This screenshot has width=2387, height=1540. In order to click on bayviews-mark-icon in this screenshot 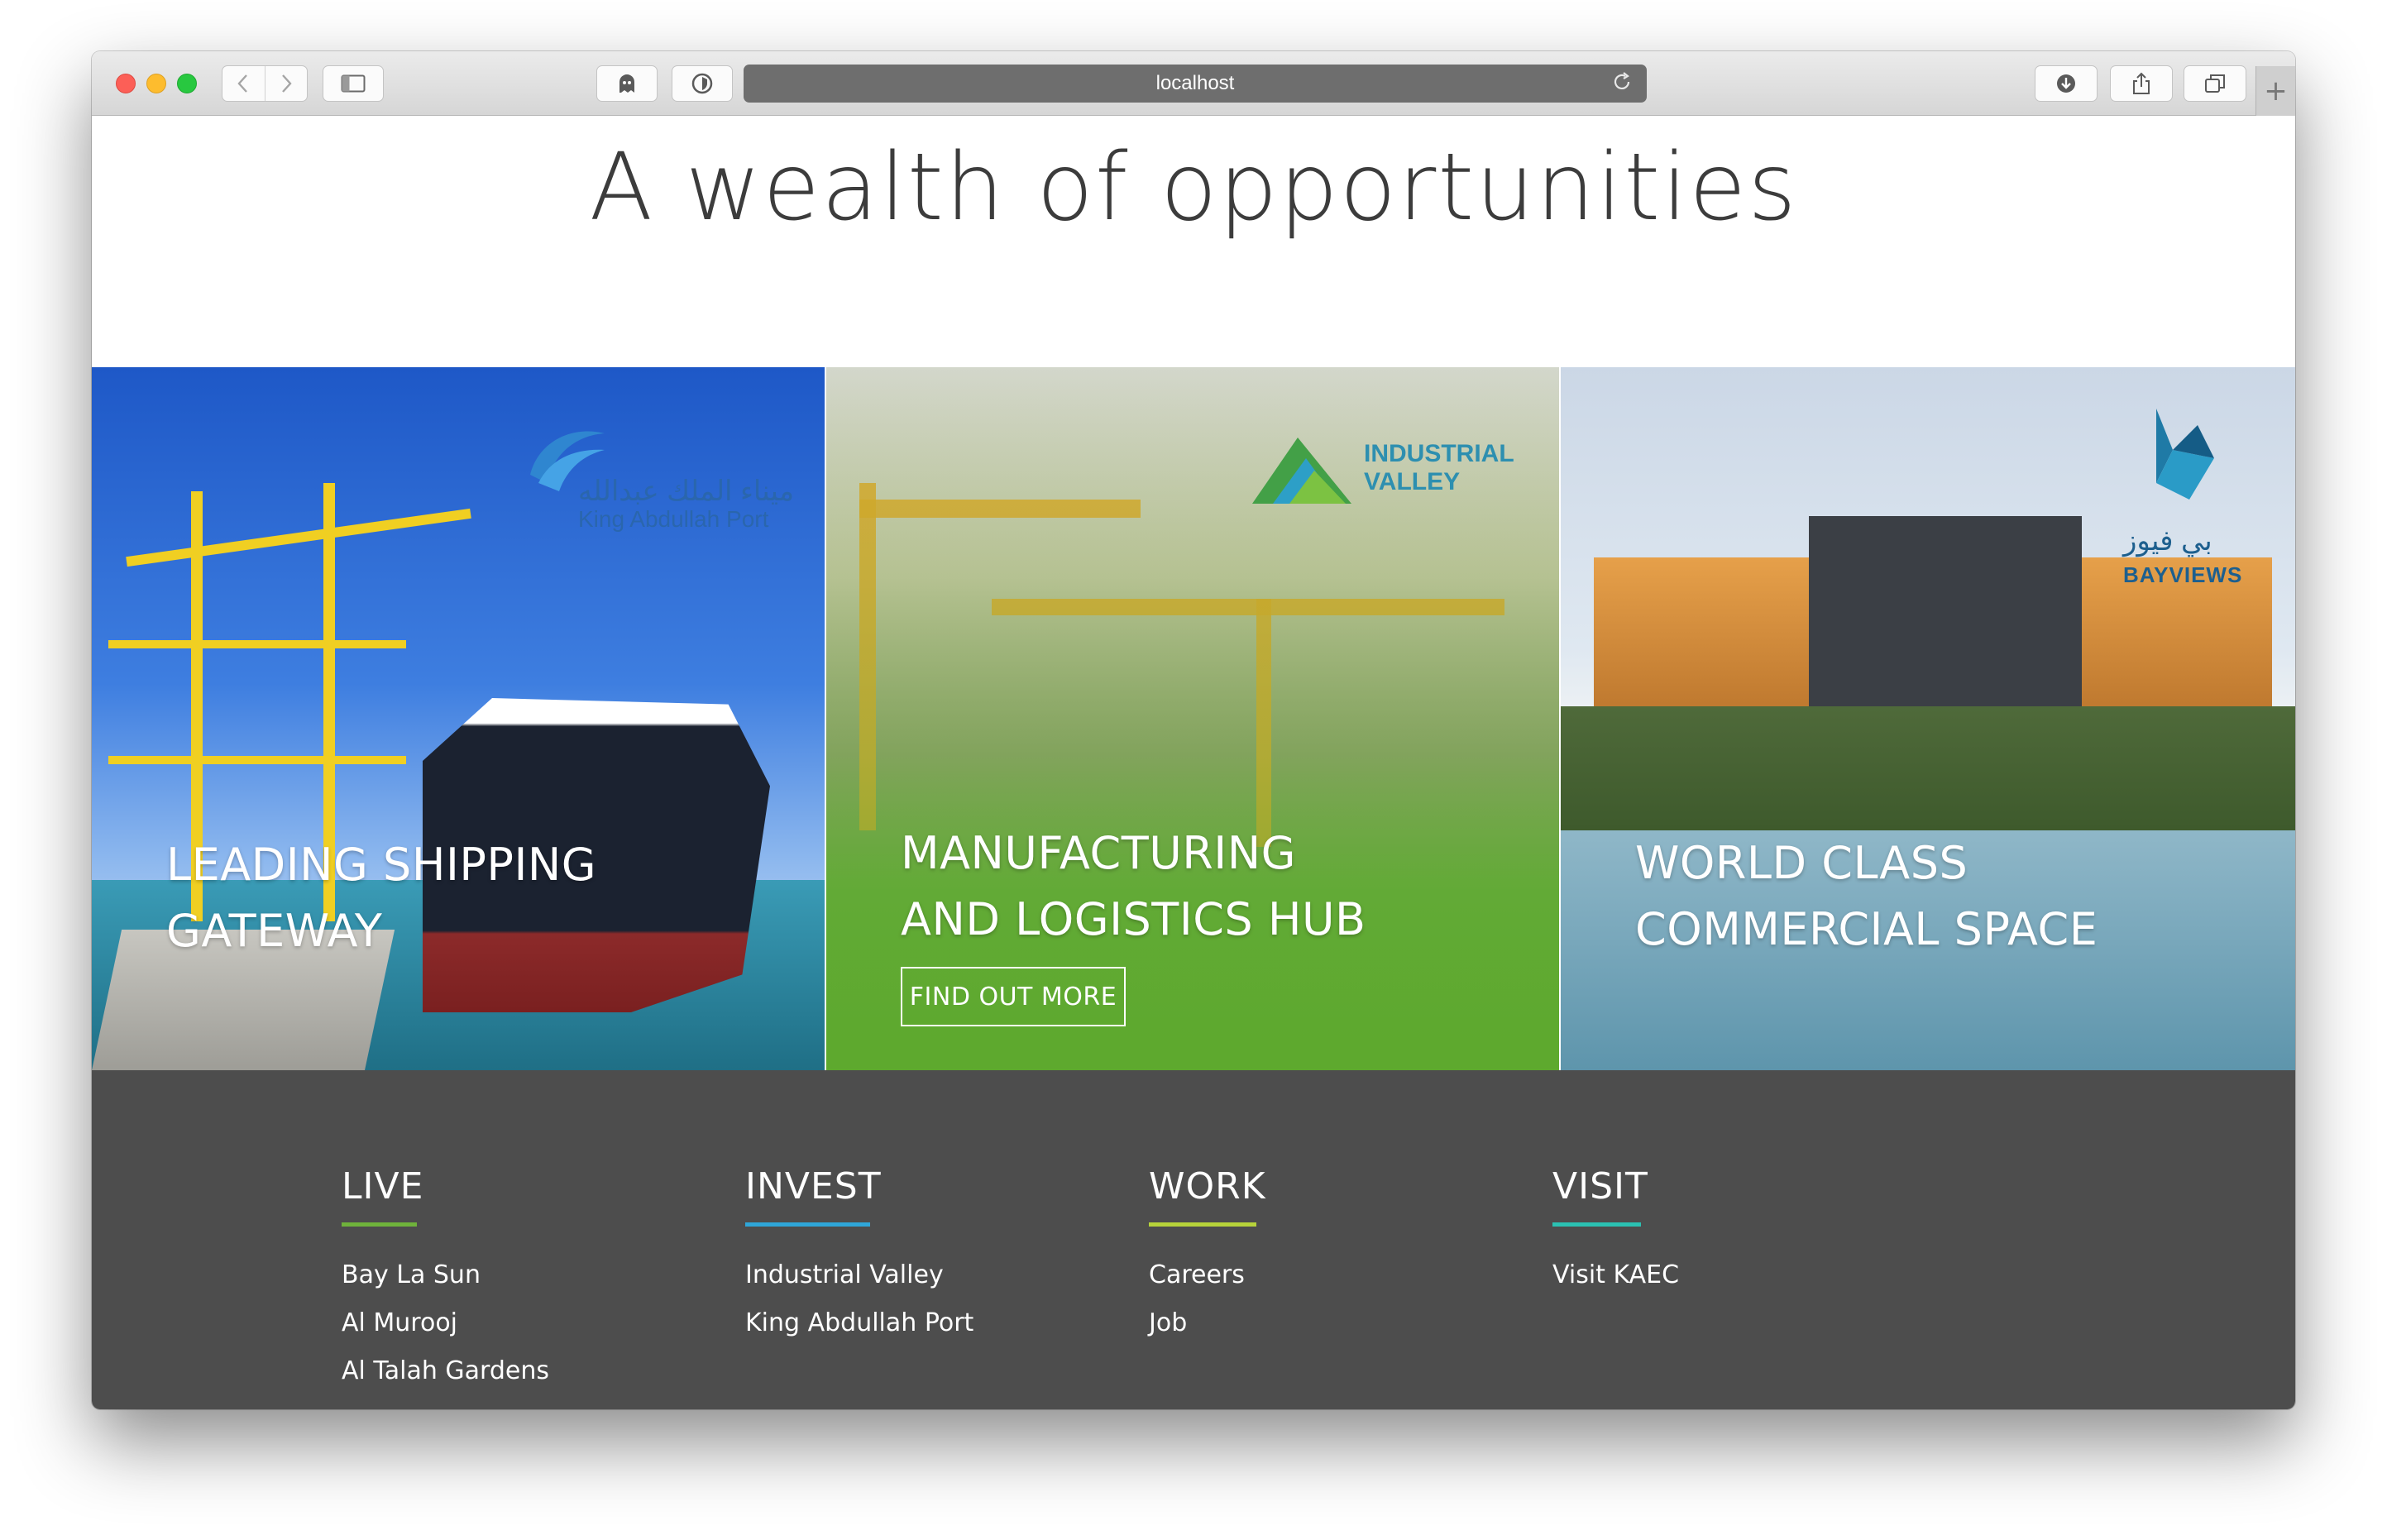, I will do `click(2185, 454)`.